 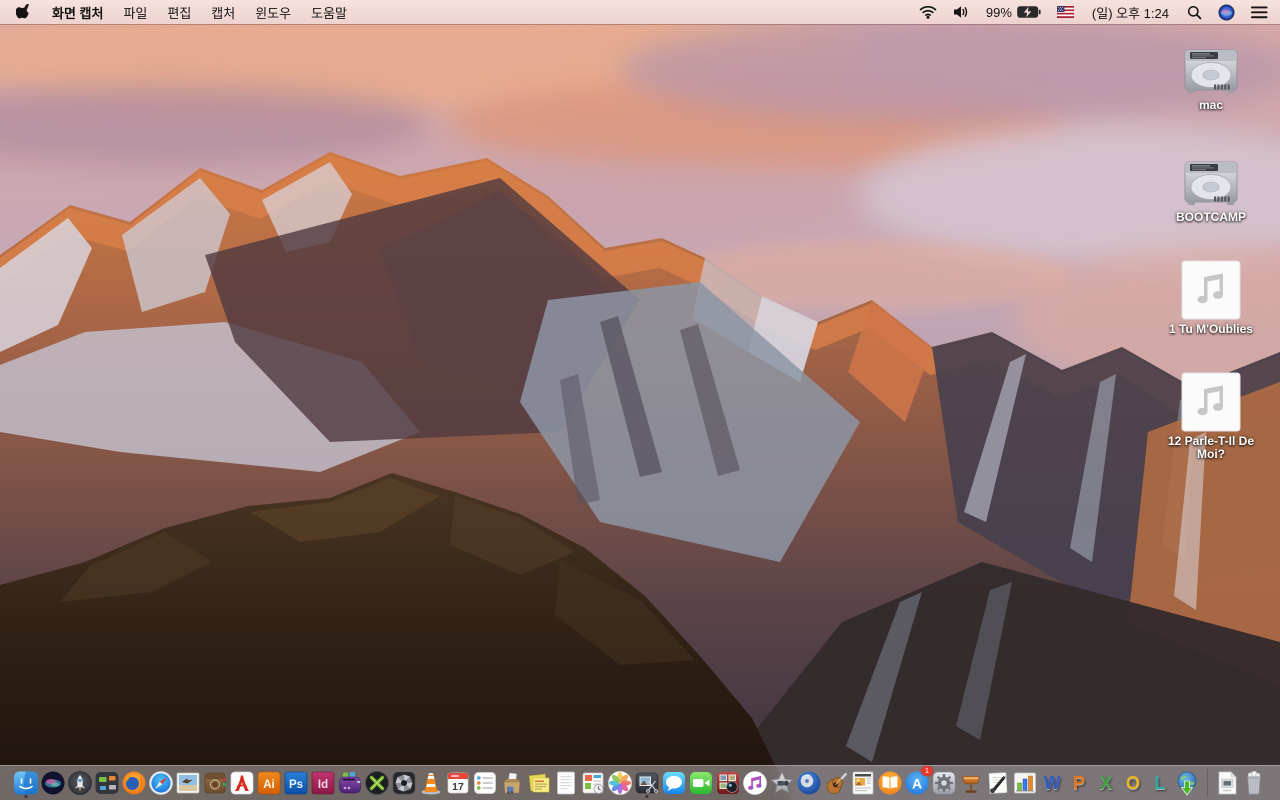 I want to click on image-document-icon, so click(x=1227, y=783).